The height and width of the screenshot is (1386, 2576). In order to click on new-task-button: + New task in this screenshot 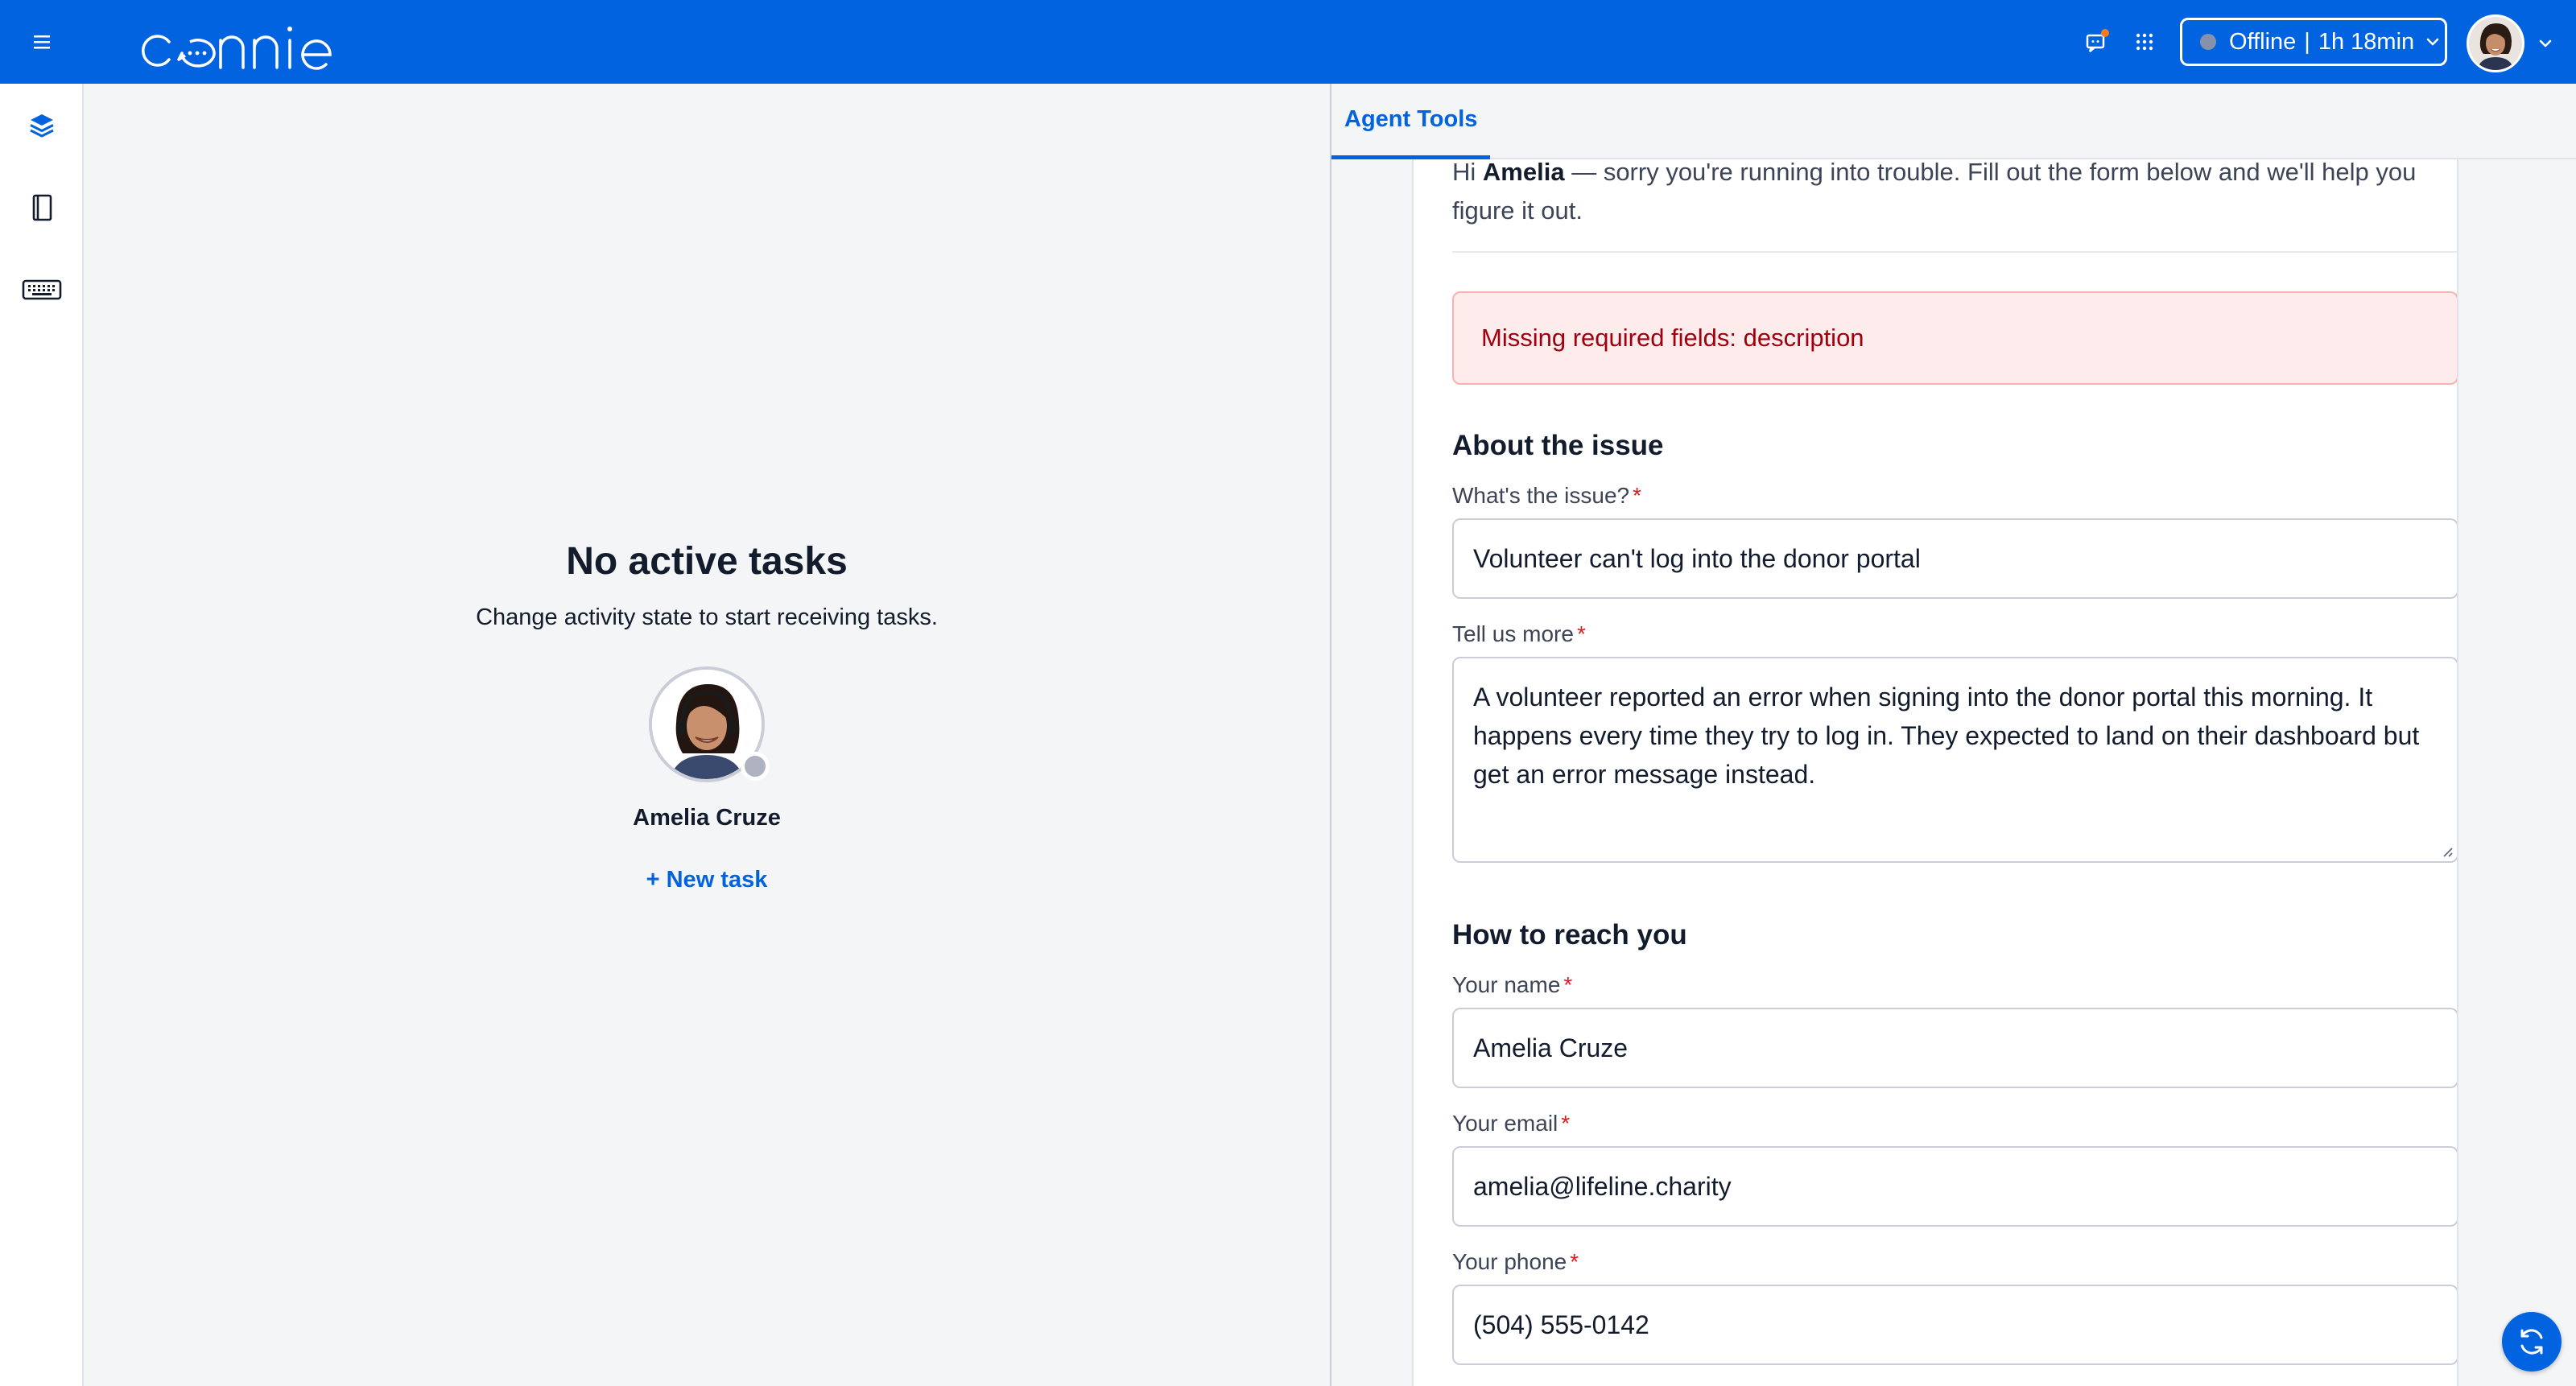, I will do `click(707, 880)`.